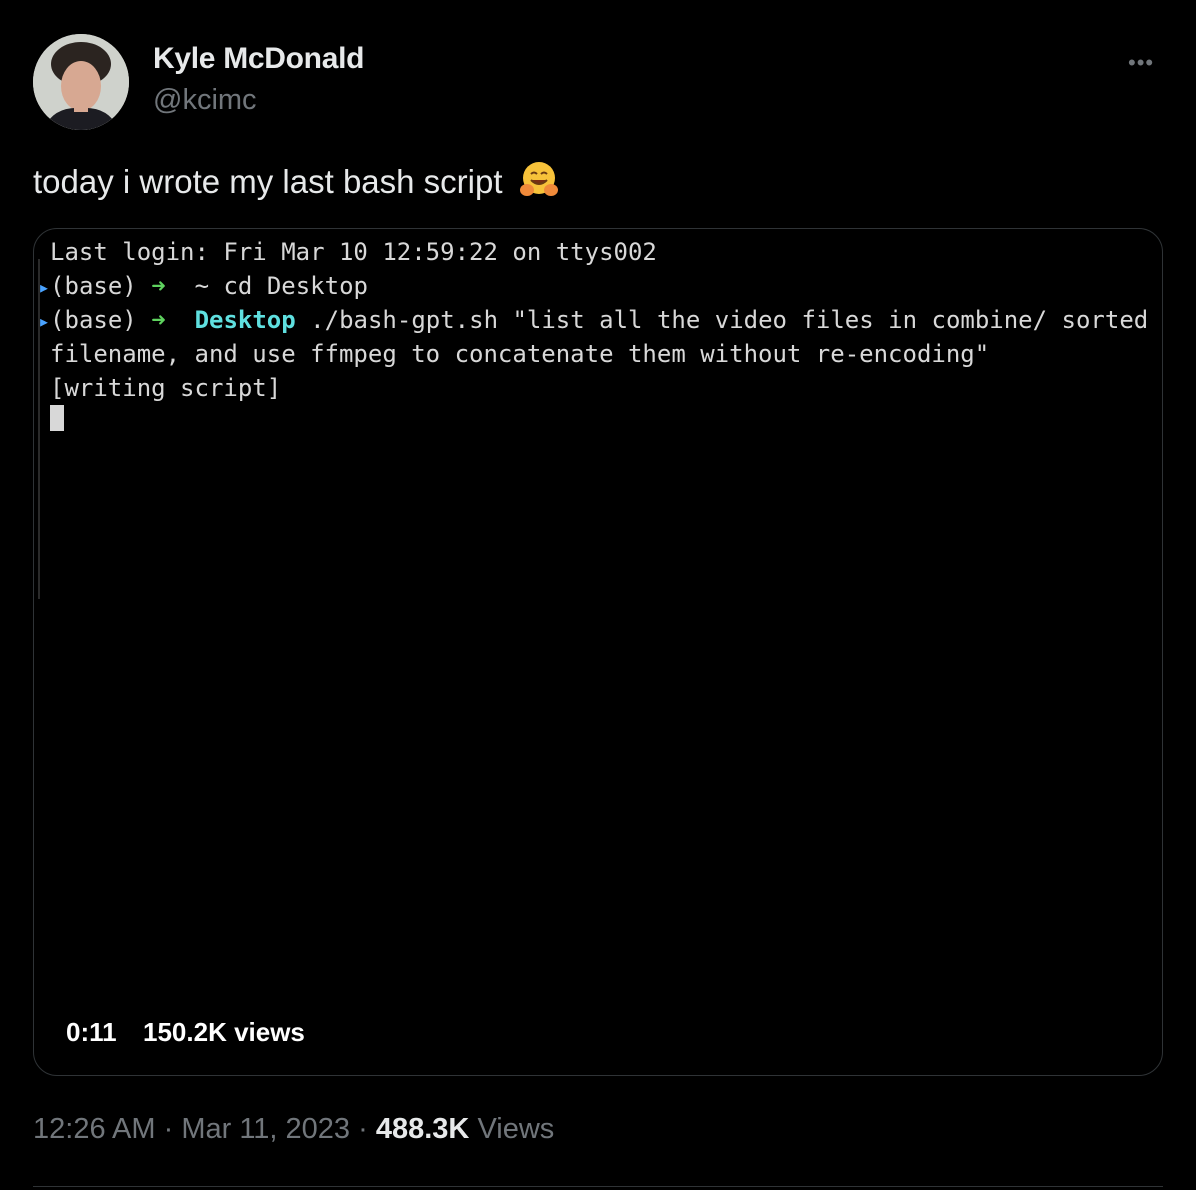  What do you see at coordinates (224, 1032) in the screenshot?
I see `video-views: 150.2K views` at bounding box center [224, 1032].